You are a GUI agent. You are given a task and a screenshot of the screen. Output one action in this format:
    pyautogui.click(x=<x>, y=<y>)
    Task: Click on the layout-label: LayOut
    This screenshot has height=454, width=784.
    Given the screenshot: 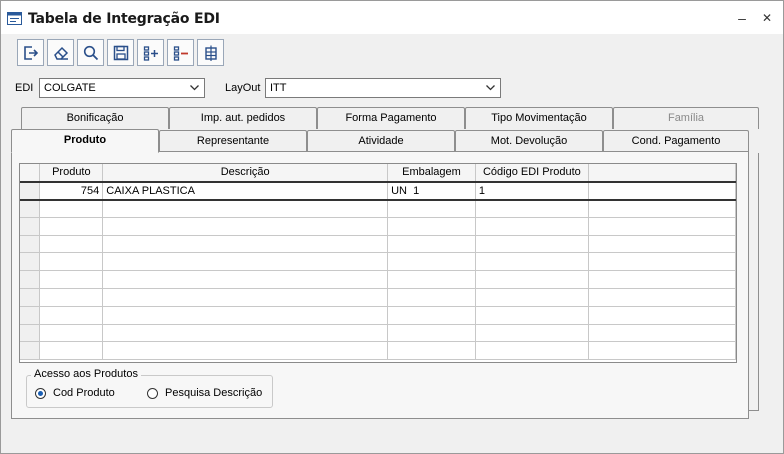 What is the action you would take?
    pyautogui.click(x=243, y=88)
    